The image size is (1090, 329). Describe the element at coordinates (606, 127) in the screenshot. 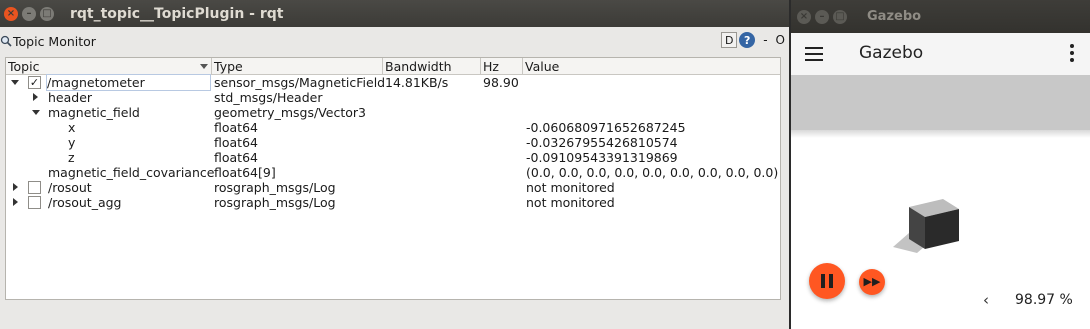

I see `field-value: -0.060680971652687245` at that location.